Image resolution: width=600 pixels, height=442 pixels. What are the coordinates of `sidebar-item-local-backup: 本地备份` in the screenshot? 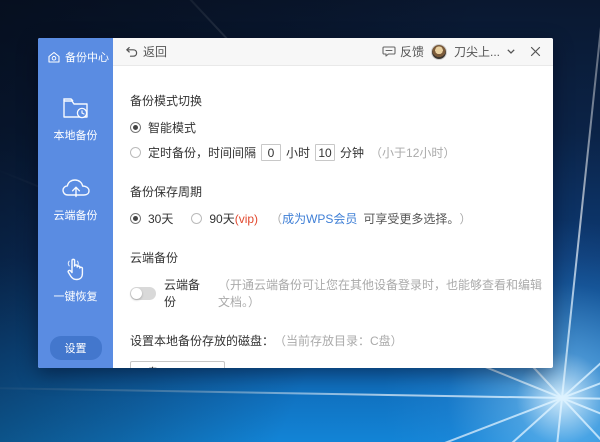 It's located at (76, 119).